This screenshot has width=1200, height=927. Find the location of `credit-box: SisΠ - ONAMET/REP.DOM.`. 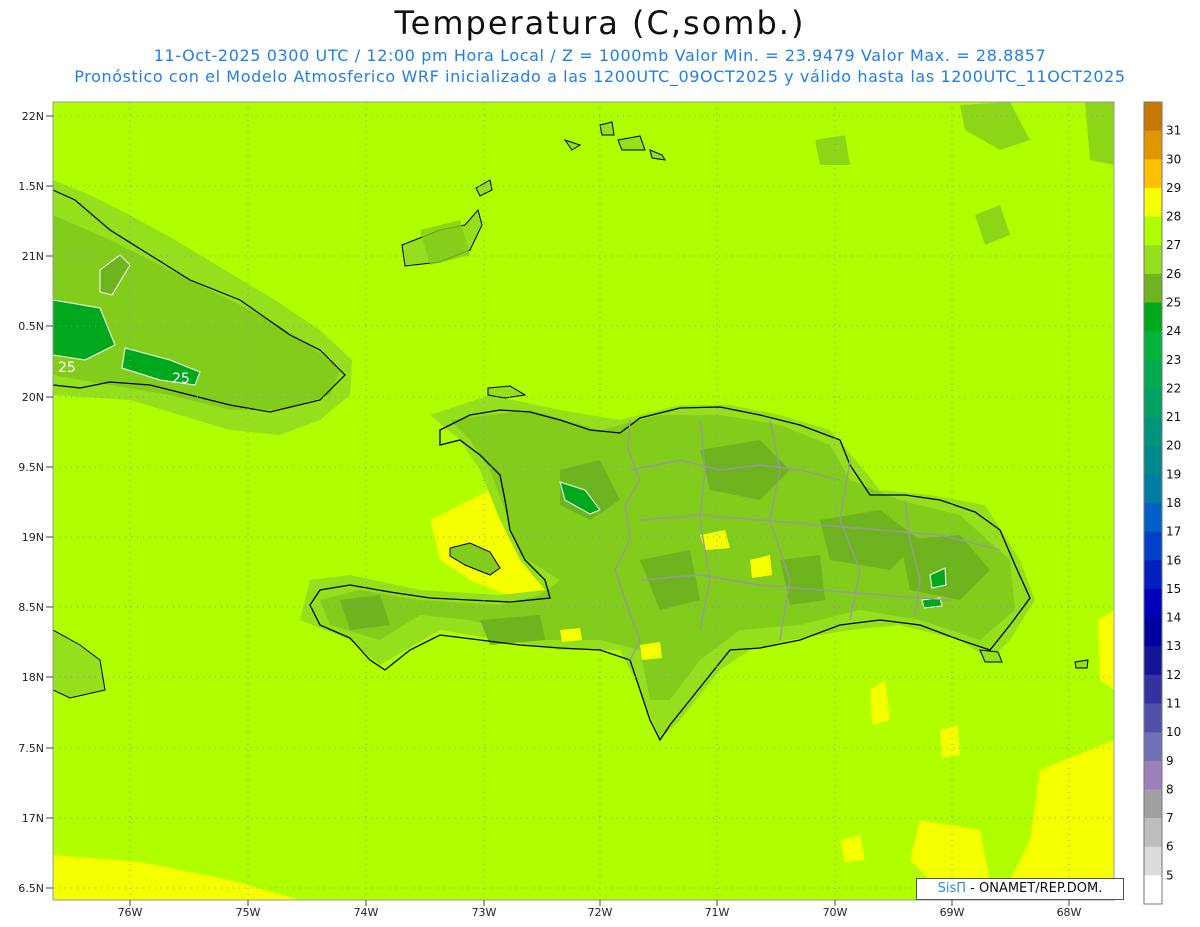

credit-box: SisΠ - ONAMET/REP.DOM. is located at coordinates (1020, 889).